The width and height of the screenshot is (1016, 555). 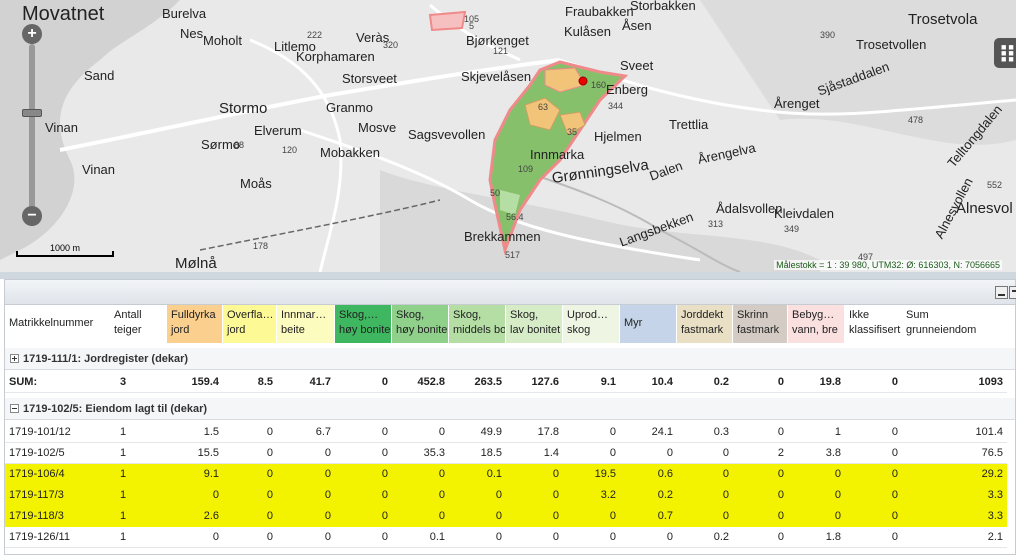 What do you see at coordinates (992, 453) in the screenshot?
I see `table-cell: 76.5` at bounding box center [992, 453].